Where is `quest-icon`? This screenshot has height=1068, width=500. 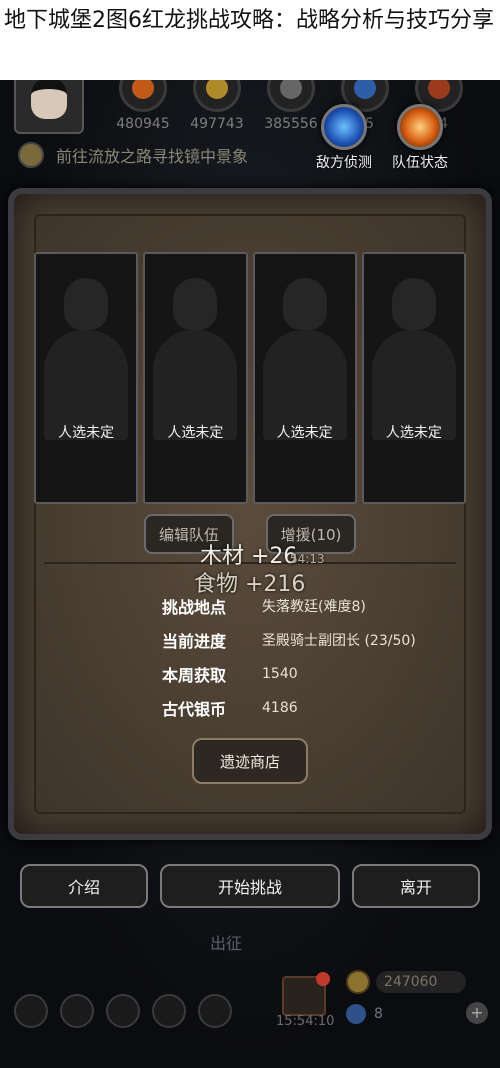 quest-icon is located at coordinates (31, 155).